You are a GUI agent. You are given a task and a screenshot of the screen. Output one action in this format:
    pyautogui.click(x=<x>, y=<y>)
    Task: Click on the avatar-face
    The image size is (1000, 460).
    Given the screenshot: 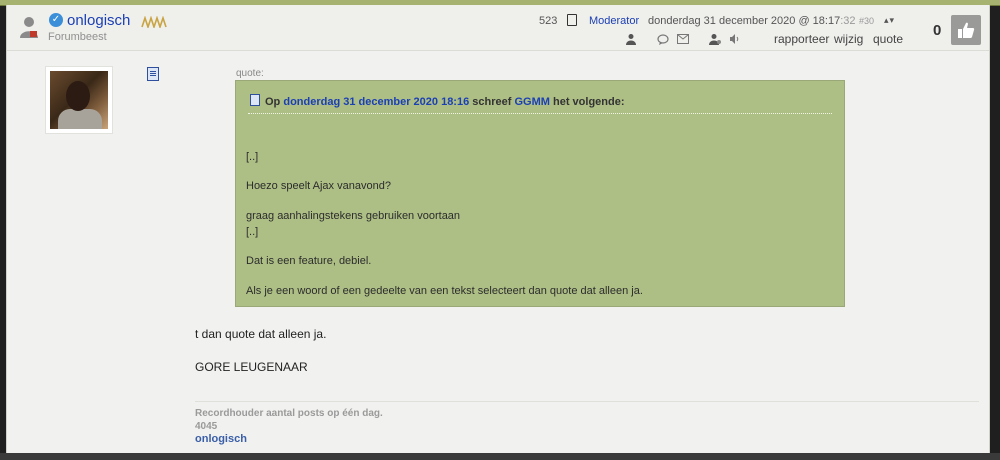 What is the action you would take?
    pyautogui.click(x=78, y=96)
    